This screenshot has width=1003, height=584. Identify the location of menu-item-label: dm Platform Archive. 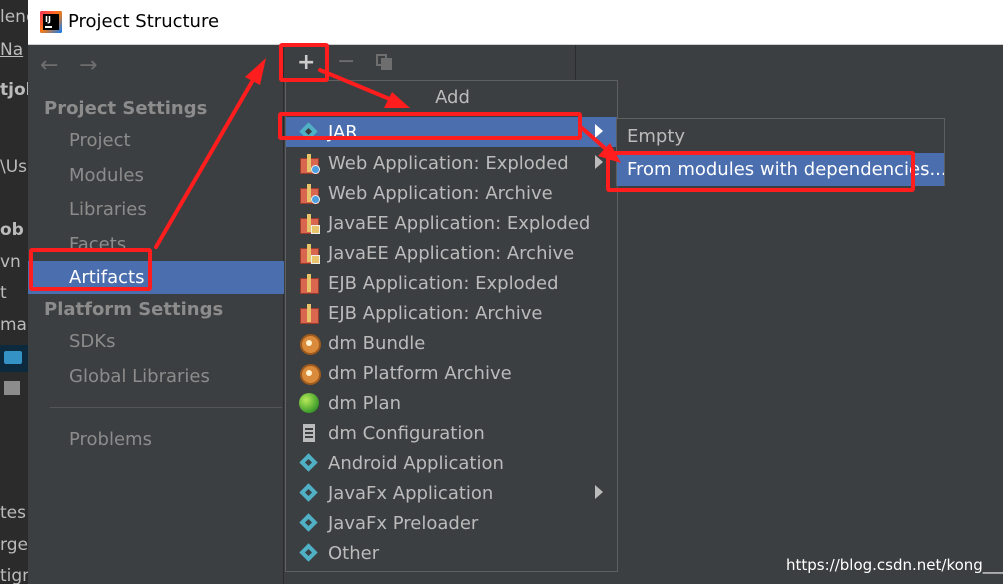
(420, 373).